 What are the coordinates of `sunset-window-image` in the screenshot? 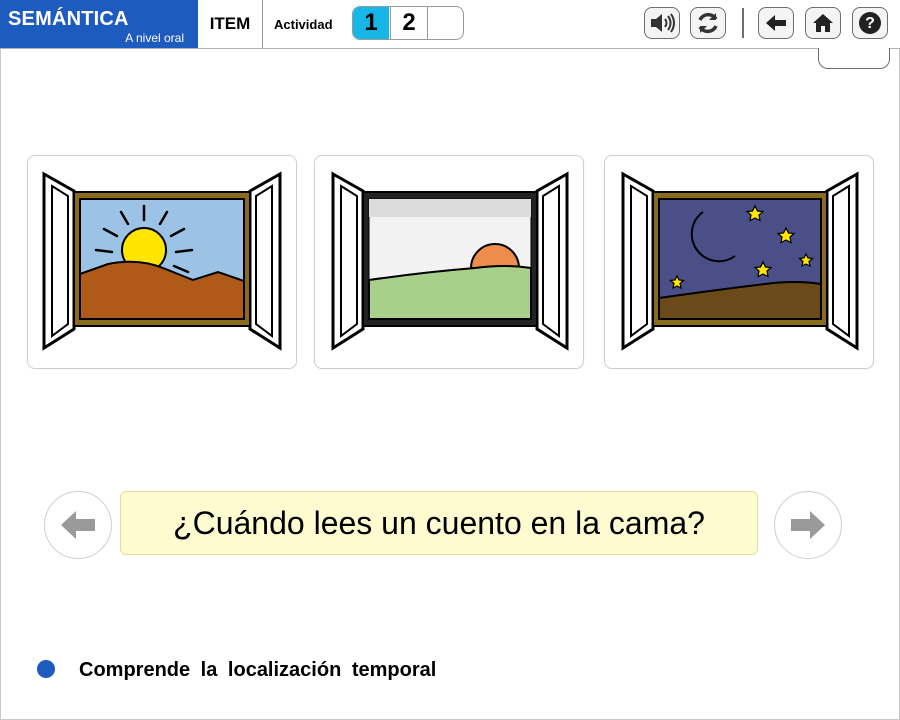 It's located at (450, 261).